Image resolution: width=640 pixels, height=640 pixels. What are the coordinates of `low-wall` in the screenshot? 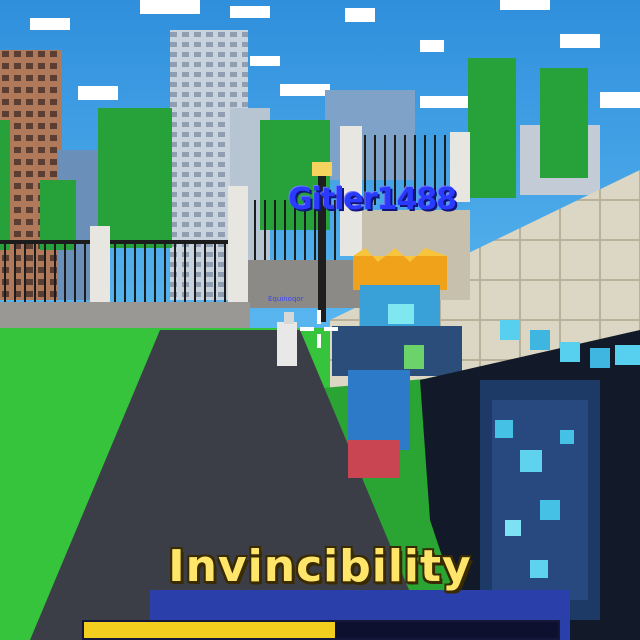 It's located at (125, 315).